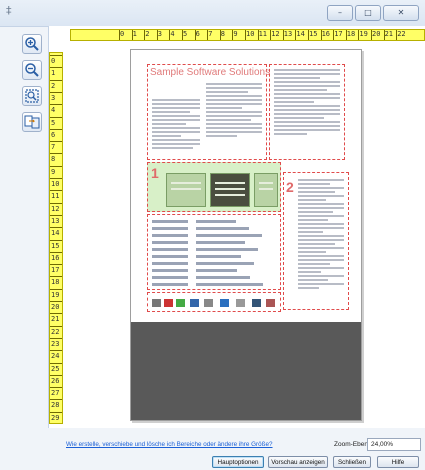 Image resolution: width=425 pixels, height=470 pixels. Describe the element at coordinates (32, 122) in the screenshot. I see `page-compare-icon` at that location.